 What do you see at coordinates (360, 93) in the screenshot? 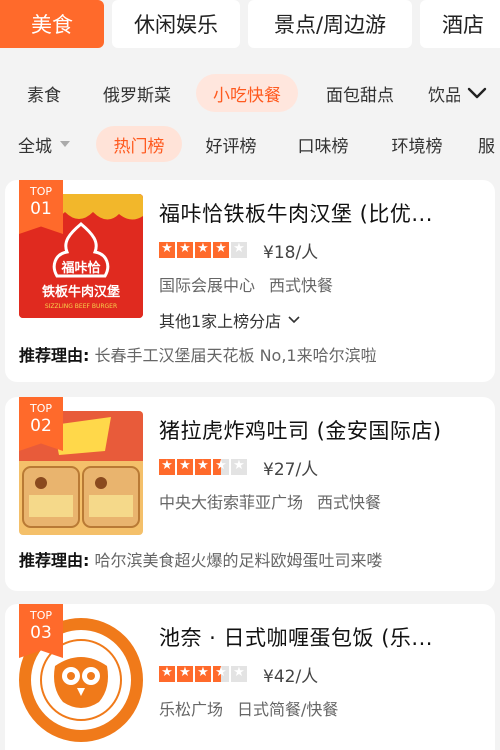
I see `subcat-bakery: 面包甜点` at bounding box center [360, 93].